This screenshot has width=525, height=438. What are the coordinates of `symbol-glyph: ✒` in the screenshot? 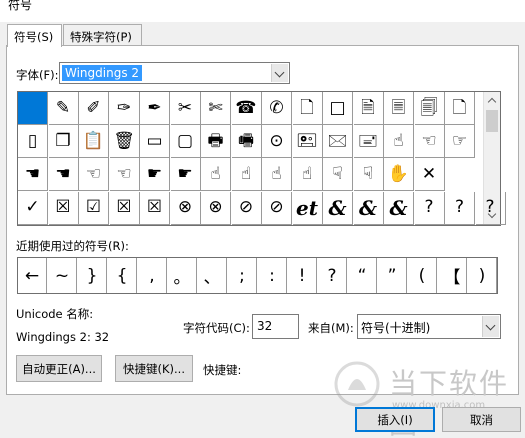 It's located at (154, 107).